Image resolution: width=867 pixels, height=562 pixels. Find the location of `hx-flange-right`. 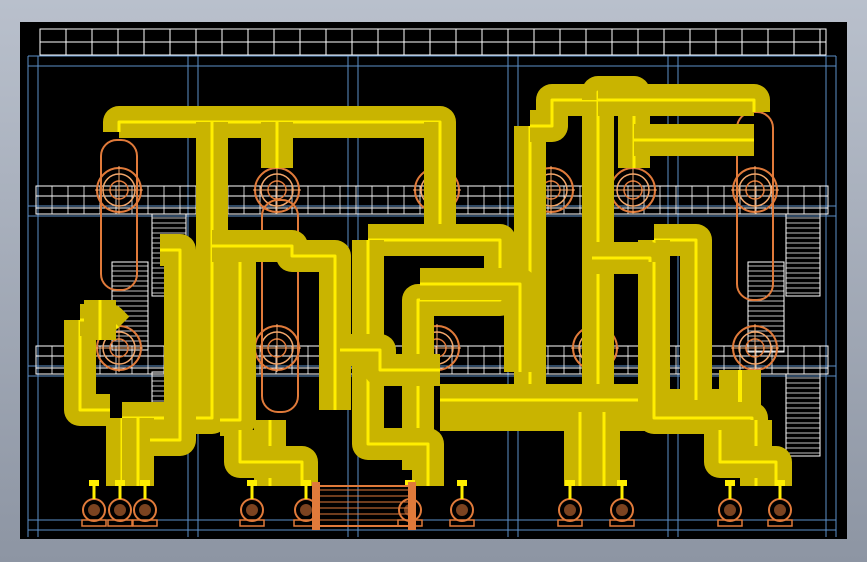

hx-flange-right is located at coordinates (412, 506).